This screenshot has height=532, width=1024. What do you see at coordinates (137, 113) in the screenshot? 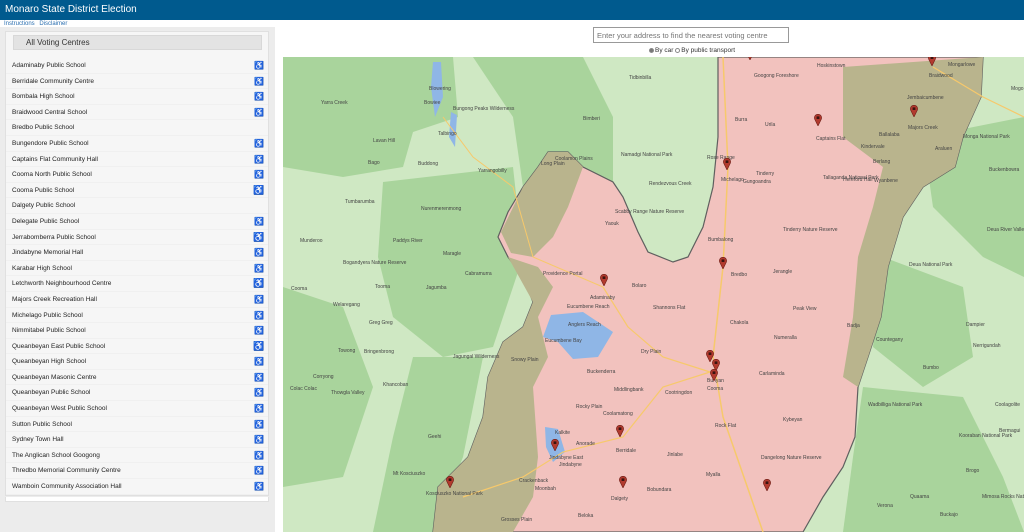
I see `voting-centre-item: Braidwood Central School ♿` at bounding box center [137, 113].